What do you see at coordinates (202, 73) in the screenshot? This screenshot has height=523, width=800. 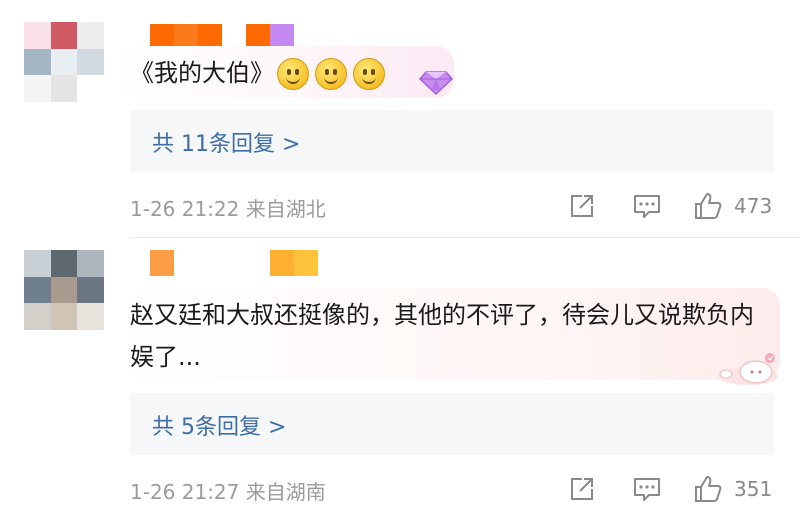 I see `comment-text: 《我的大伯》` at bounding box center [202, 73].